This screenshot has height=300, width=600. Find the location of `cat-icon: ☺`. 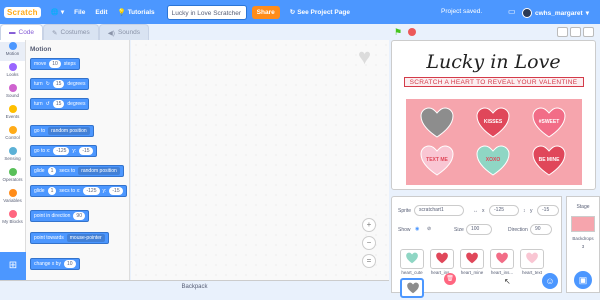

cat-icon: ☺ is located at coordinates (550, 281).